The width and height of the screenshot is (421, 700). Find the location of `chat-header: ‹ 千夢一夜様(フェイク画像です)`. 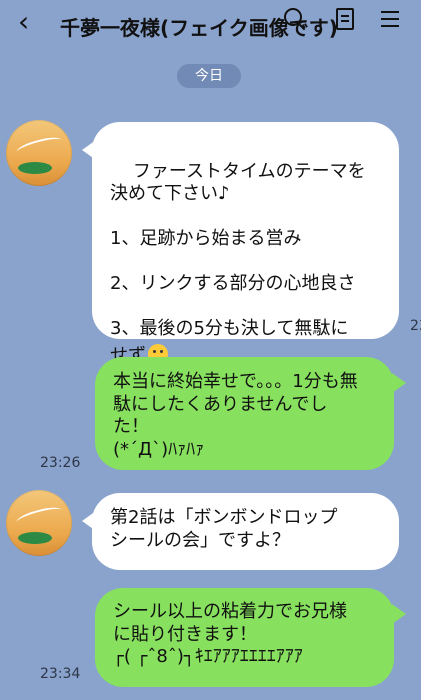

chat-header: ‹ 千夢一夜様(フェイク画像です) is located at coordinates (210, 26).